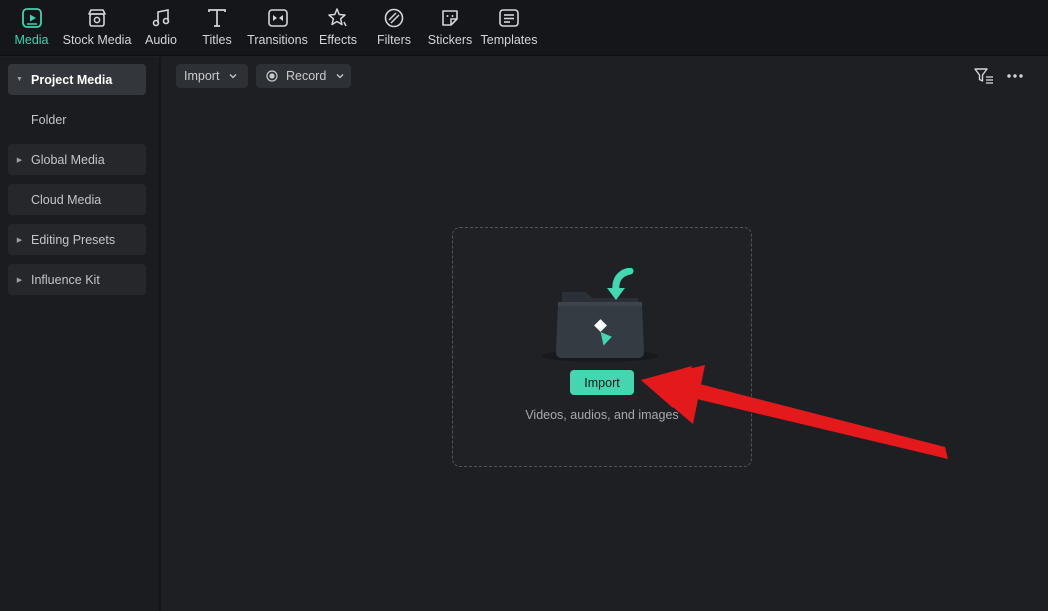 The image size is (1048, 611). What do you see at coordinates (31, 40) in the screenshot?
I see `tab-label: Media` at bounding box center [31, 40].